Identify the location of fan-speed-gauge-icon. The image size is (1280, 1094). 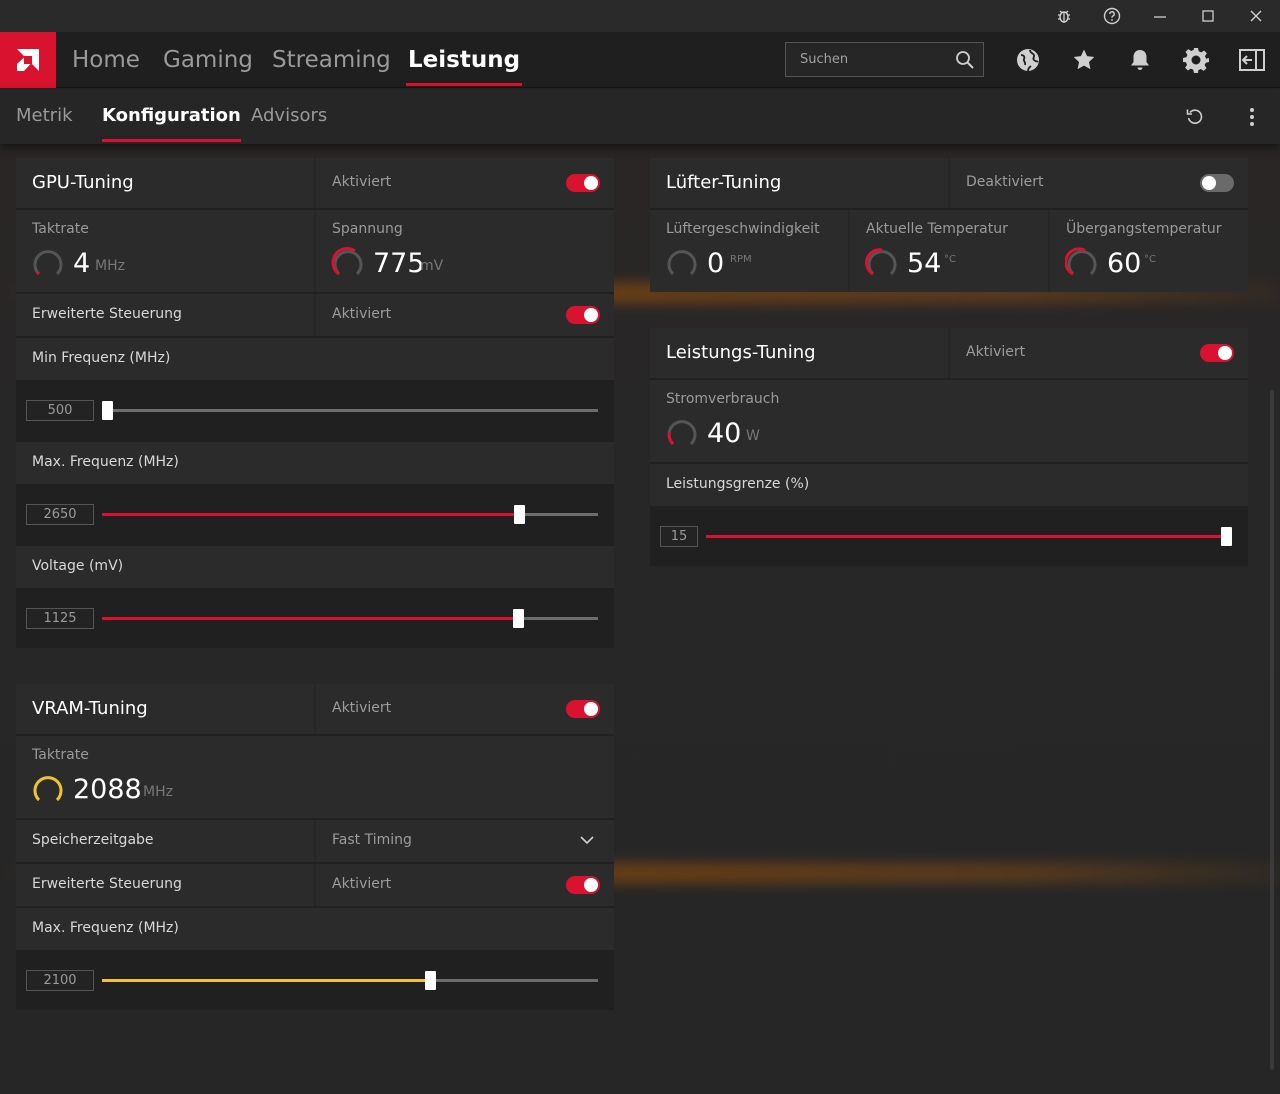
(682, 263).